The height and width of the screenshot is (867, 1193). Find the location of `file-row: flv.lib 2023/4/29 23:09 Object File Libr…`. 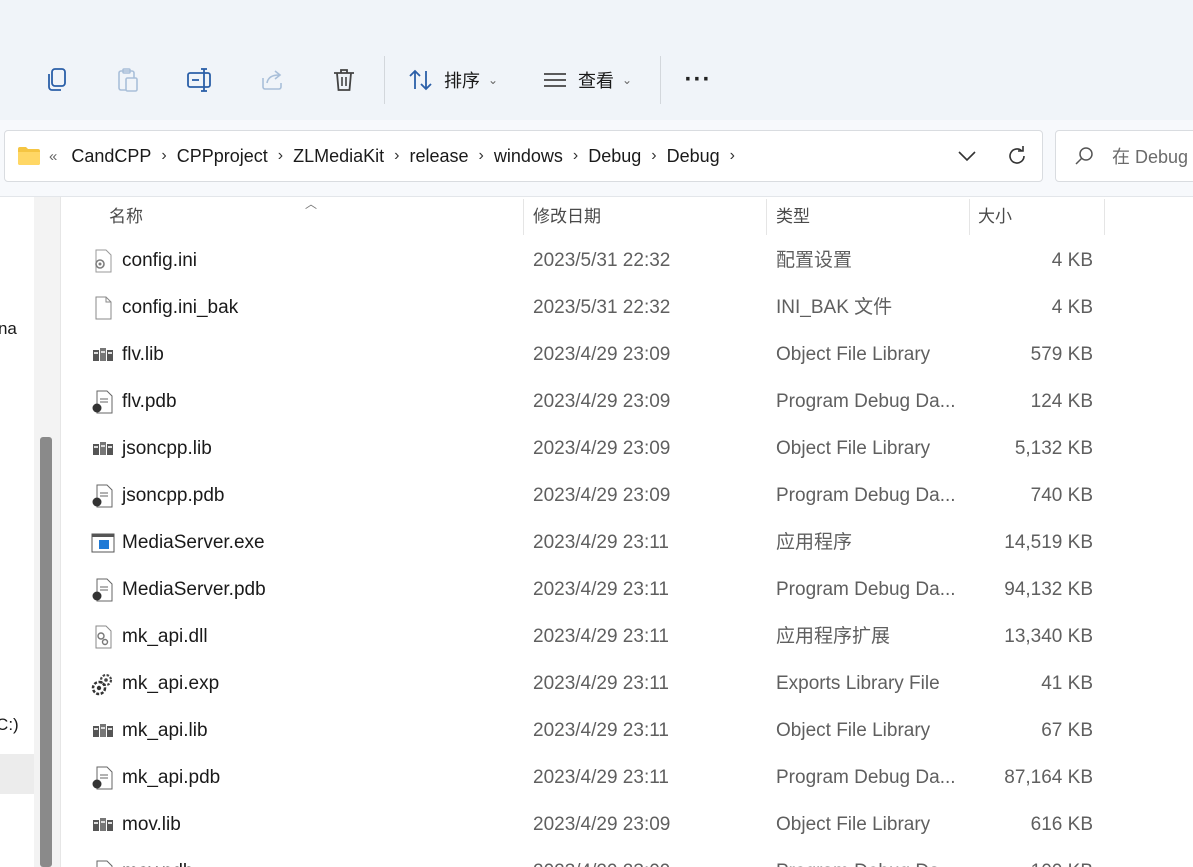

file-row: flv.lib 2023/4/29 23:09 Object File Libr… is located at coordinates (627, 354).